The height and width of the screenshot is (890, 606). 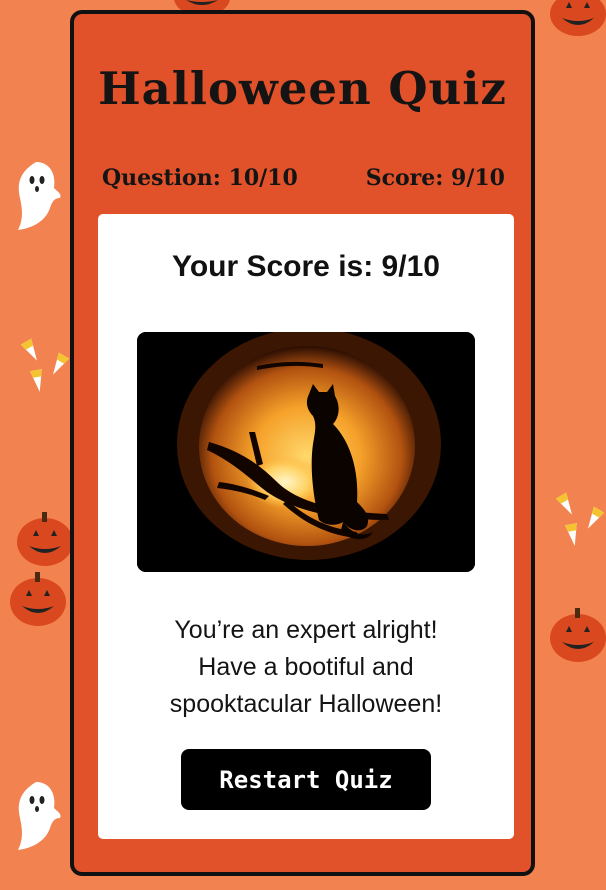 What do you see at coordinates (200, 178) in the screenshot?
I see `question-counter: Question: 10/10` at bounding box center [200, 178].